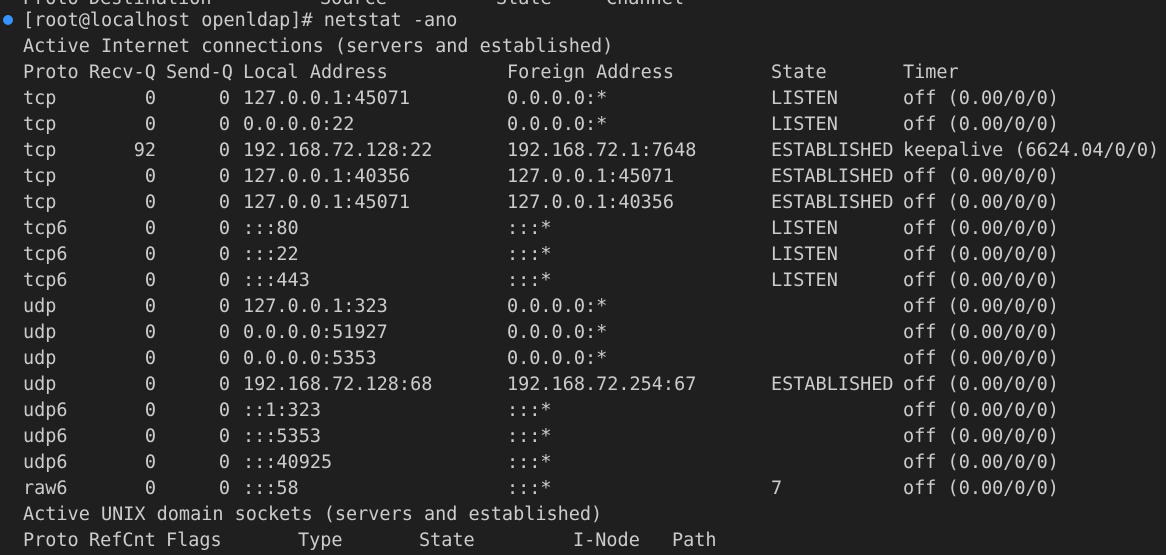 Image resolution: width=1166 pixels, height=555 pixels. What do you see at coordinates (327, 176) in the screenshot?
I see `row-local-address: 127.0.0.1:40356` at bounding box center [327, 176].